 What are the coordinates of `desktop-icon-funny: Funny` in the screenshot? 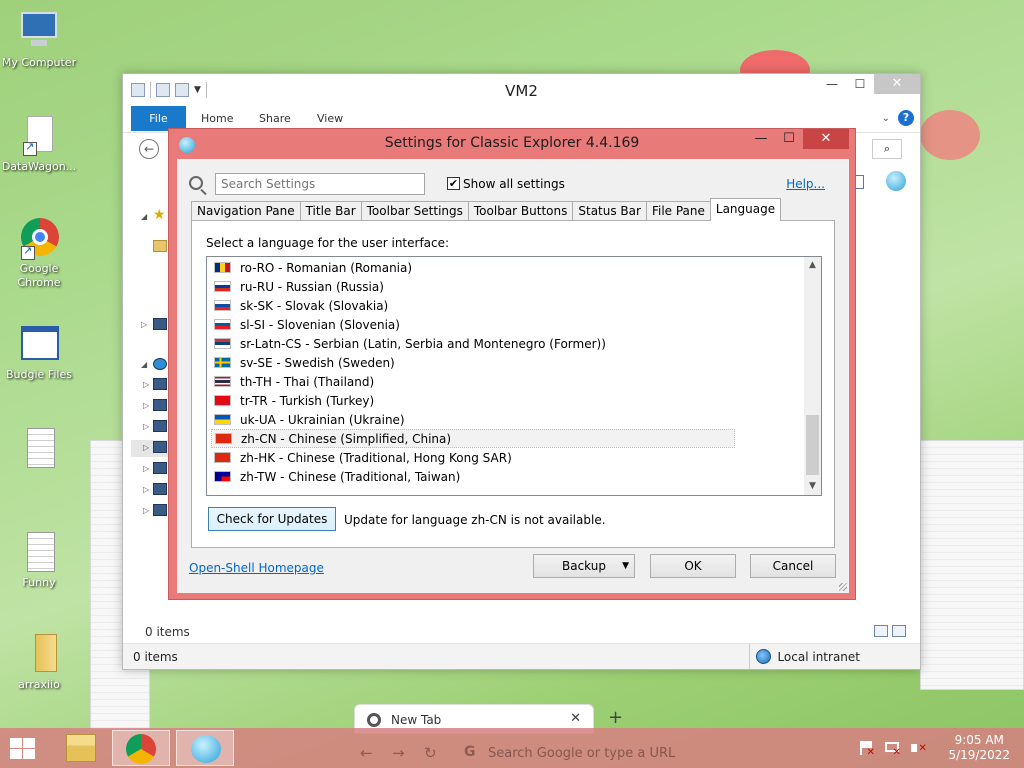 It's located at (39, 560).